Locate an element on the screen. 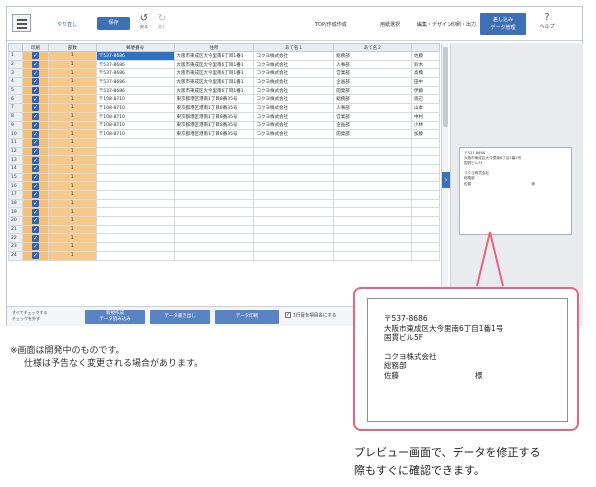 This screenshot has height=487, width=596. preview-department: 総務部 is located at coordinates (395, 365).